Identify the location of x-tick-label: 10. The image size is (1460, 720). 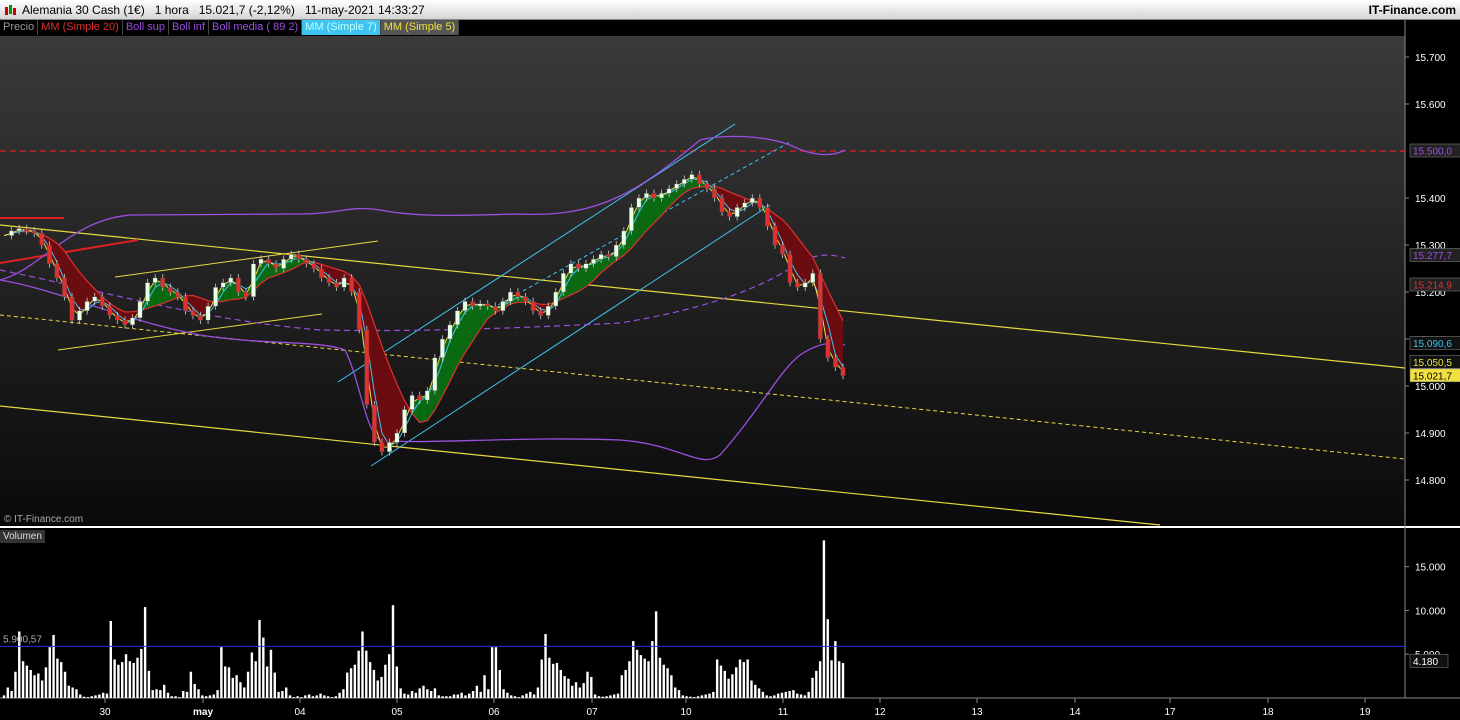
(686, 712).